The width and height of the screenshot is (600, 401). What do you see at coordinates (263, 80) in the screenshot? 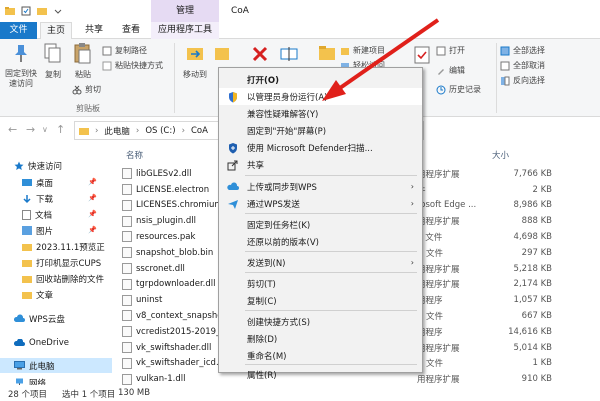
I see `context-menu-label: 打开(O)` at bounding box center [263, 80].